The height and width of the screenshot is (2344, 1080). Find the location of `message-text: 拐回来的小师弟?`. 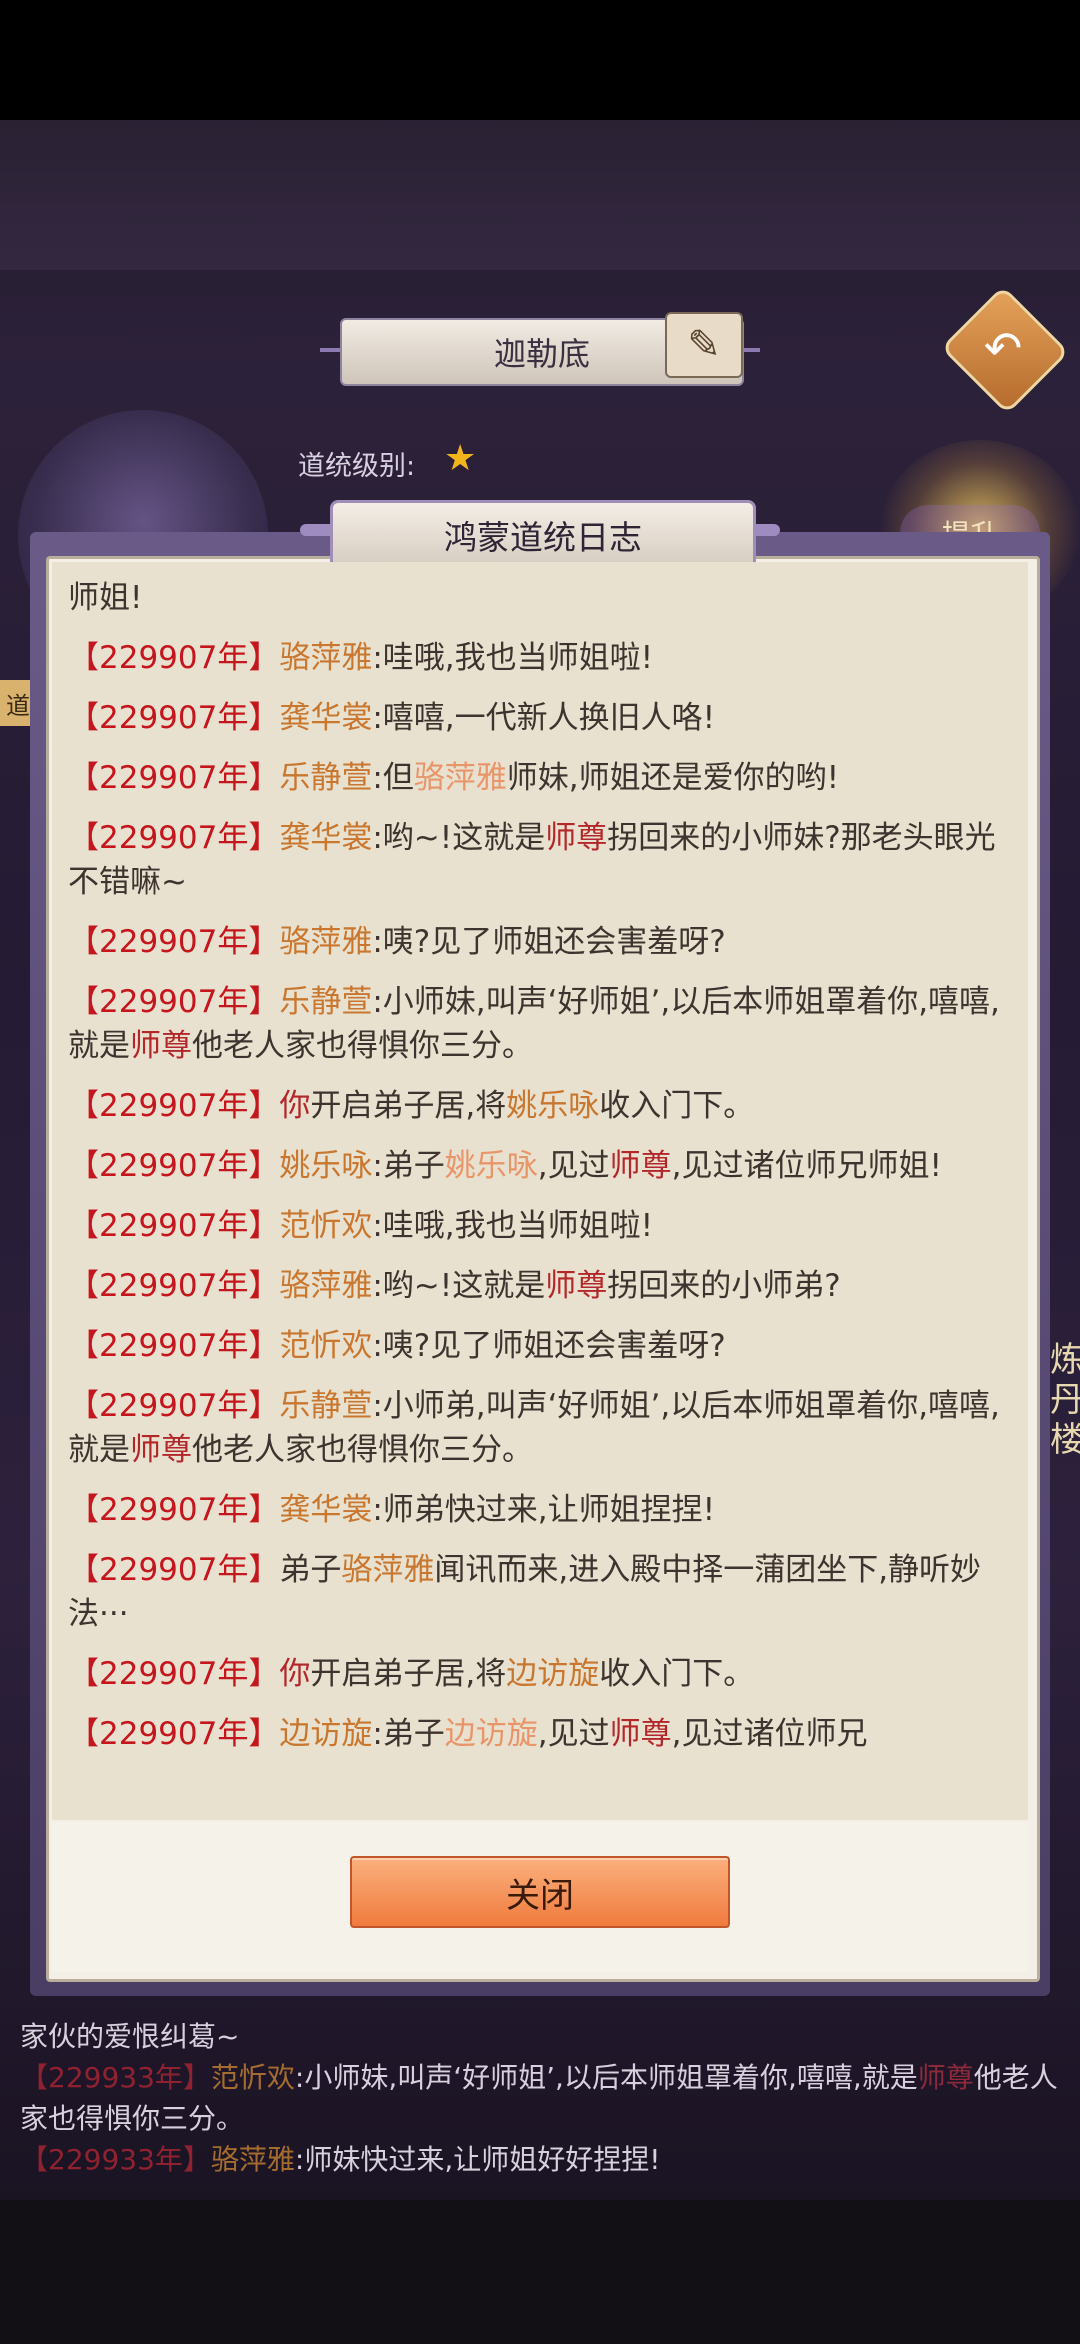

message-text: 拐回来的小师弟? is located at coordinates (724, 1286).